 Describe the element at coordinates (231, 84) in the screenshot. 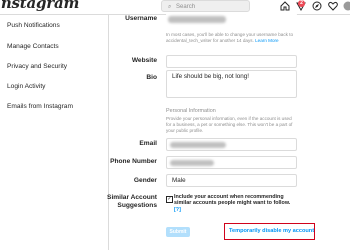

I see `bio-textarea: Life should be big, not long!` at that location.